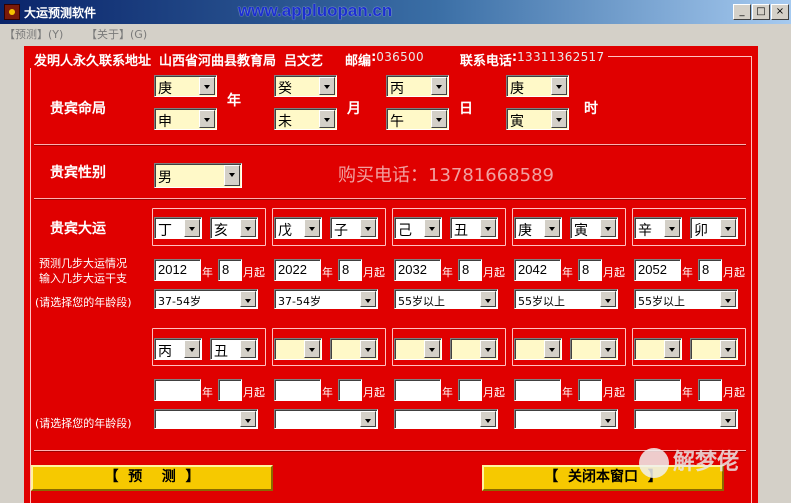  Describe the element at coordinates (780, 12) in the screenshot. I see `close-window-button: ×` at that location.